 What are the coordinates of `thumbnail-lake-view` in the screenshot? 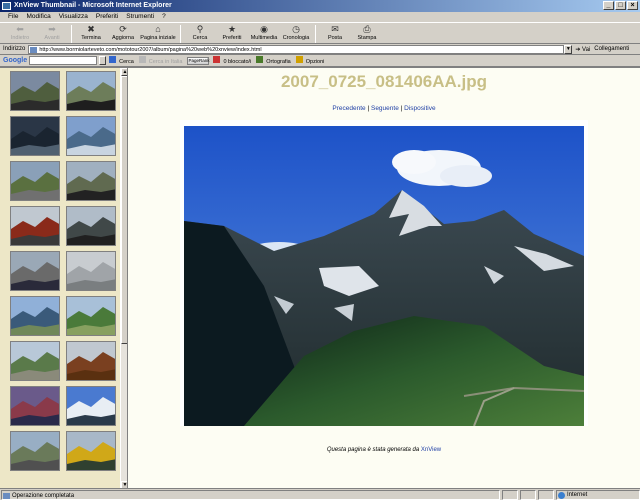 It's located at (35, 316).